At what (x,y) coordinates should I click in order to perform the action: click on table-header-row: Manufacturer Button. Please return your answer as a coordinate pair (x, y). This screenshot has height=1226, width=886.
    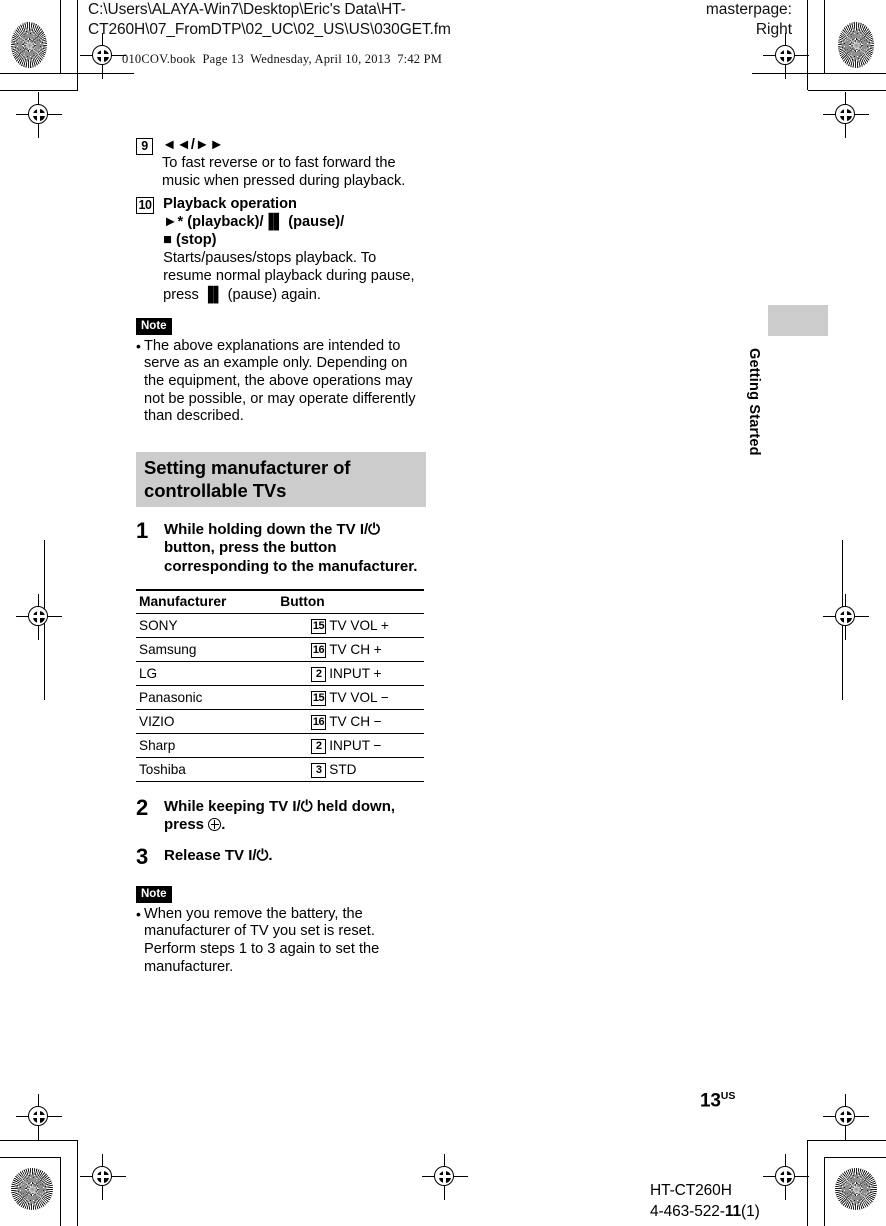
    Looking at the image, I should click on (280, 601).